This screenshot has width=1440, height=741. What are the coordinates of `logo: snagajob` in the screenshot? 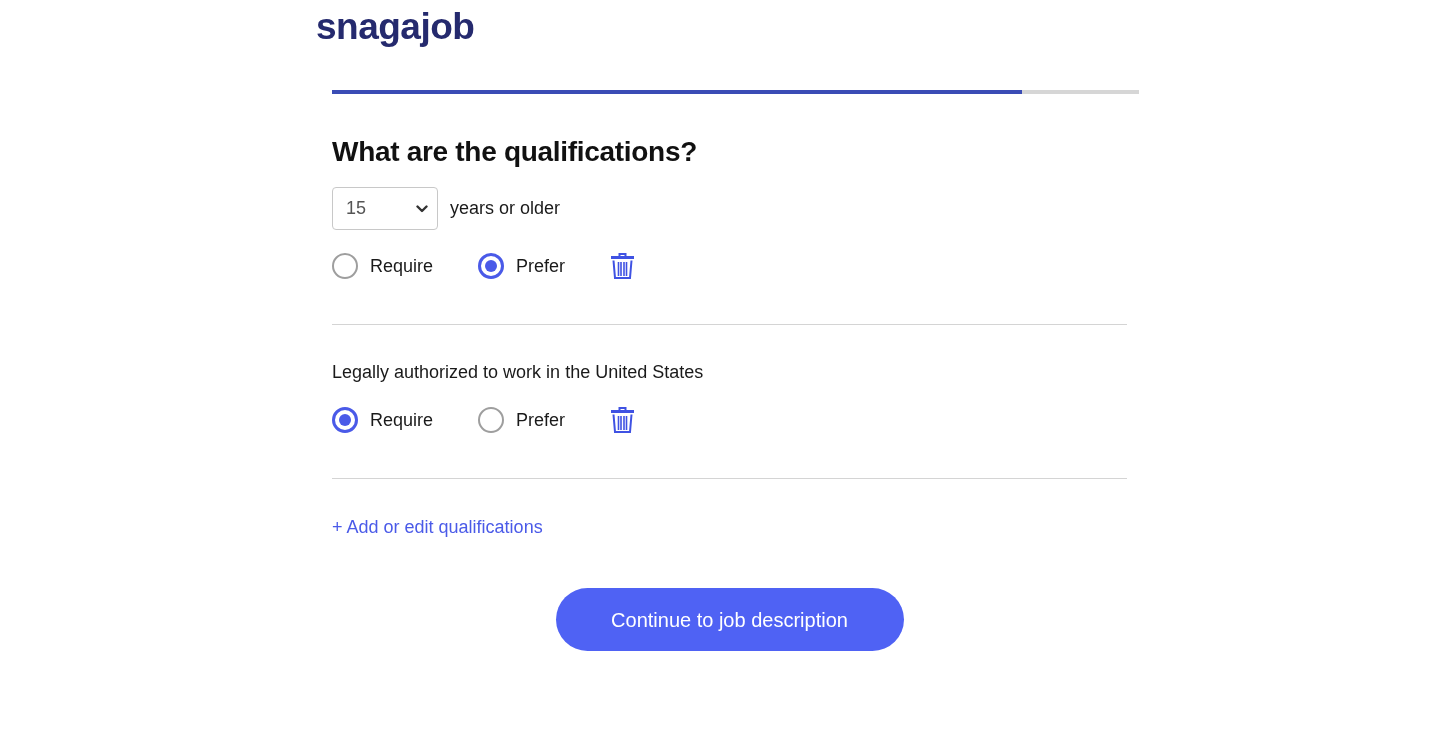 It's located at (395, 27).